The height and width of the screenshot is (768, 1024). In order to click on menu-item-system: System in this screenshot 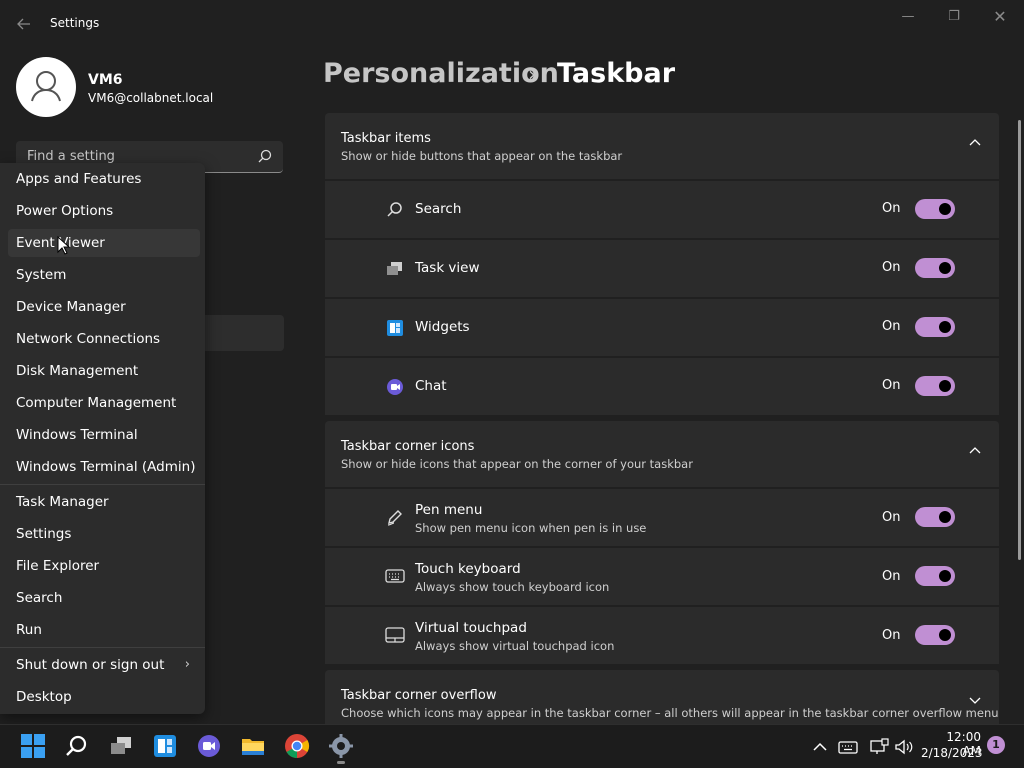, I will do `click(104, 275)`.